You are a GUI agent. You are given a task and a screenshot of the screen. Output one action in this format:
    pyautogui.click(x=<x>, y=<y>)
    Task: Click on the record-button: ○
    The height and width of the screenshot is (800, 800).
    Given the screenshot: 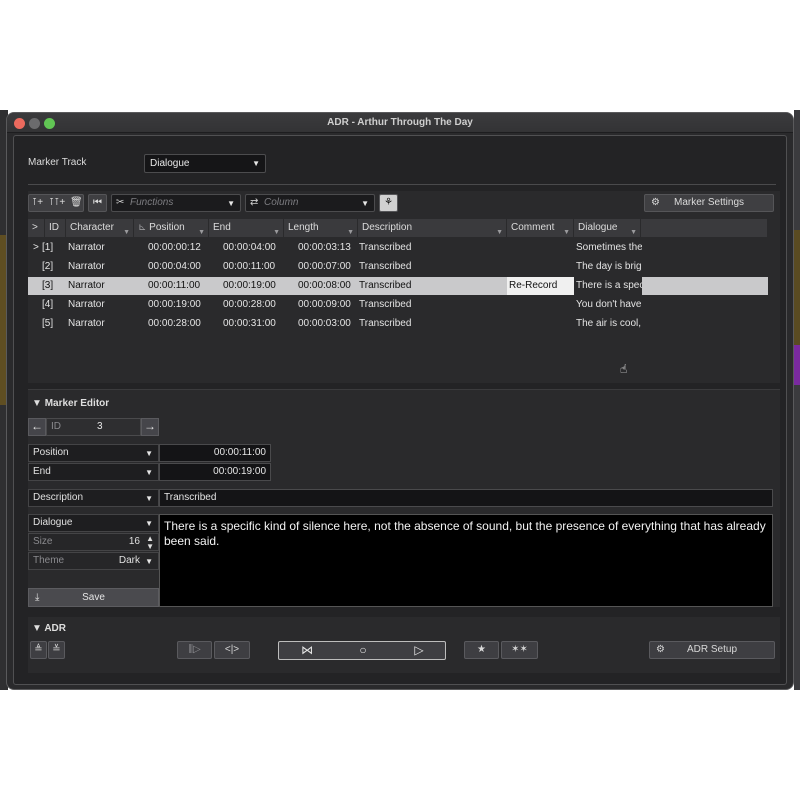 What is the action you would take?
    pyautogui.click(x=363, y=650)
    